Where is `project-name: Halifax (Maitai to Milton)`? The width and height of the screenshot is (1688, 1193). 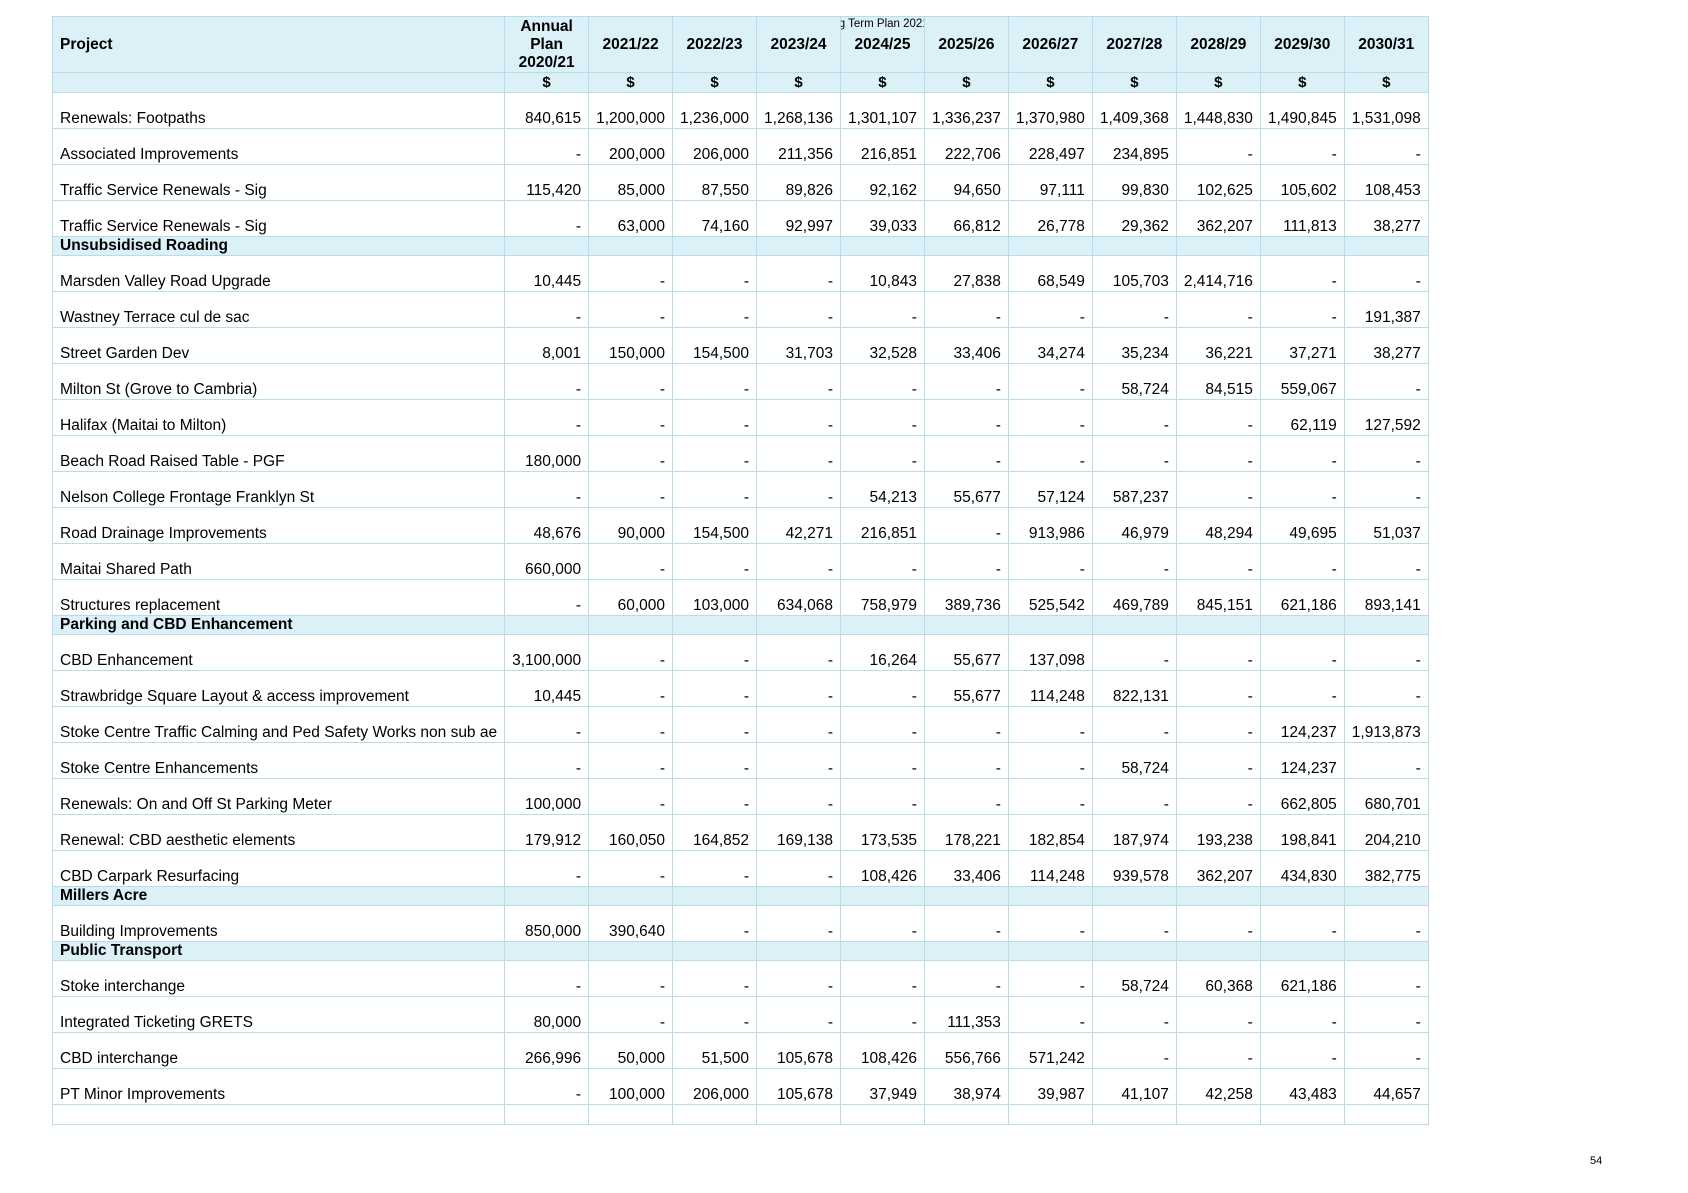 project-name: Halifax (Maitai to Milton) is located at coordinates (278, 417).